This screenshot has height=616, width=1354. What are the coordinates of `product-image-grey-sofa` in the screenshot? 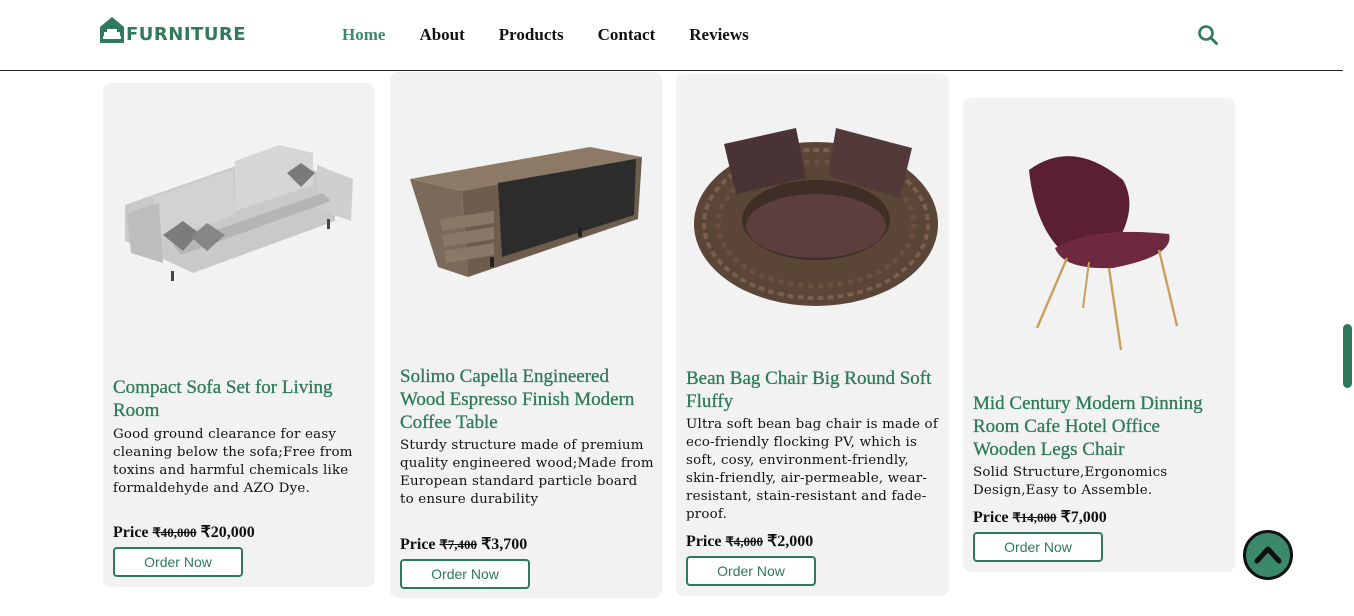 It's located at (239, 213).